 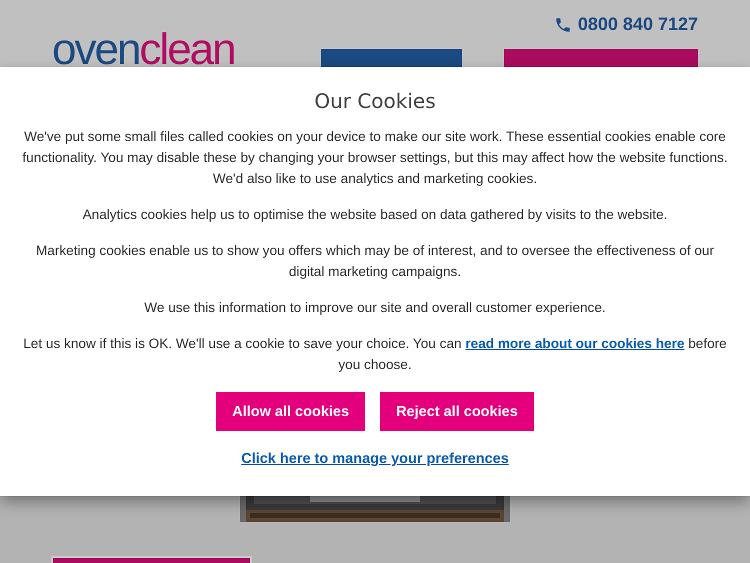 I want to click on phone-number: 0800 840 7127, so click(x=626, y=24).